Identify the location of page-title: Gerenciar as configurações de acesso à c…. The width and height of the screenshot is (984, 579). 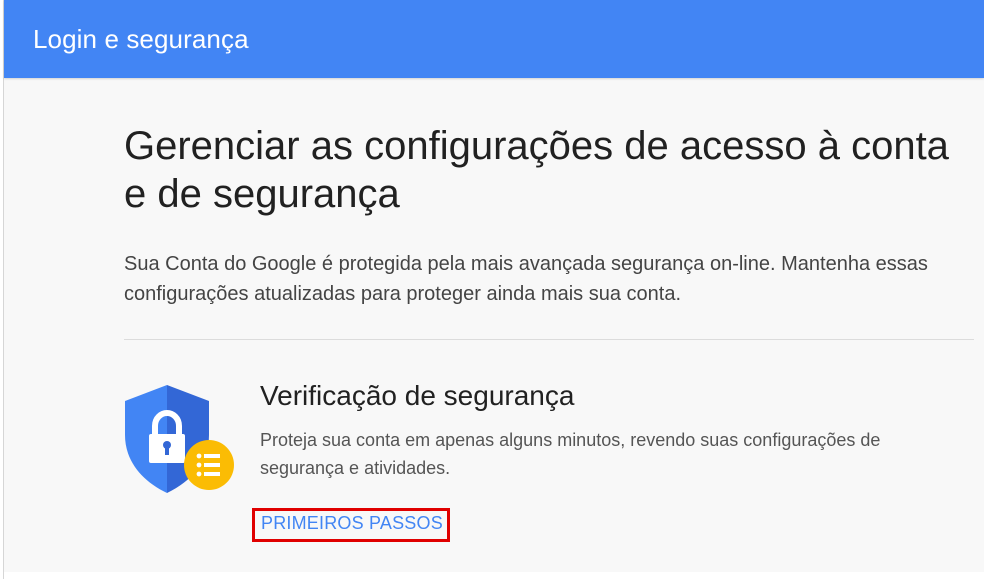
(536, 170).